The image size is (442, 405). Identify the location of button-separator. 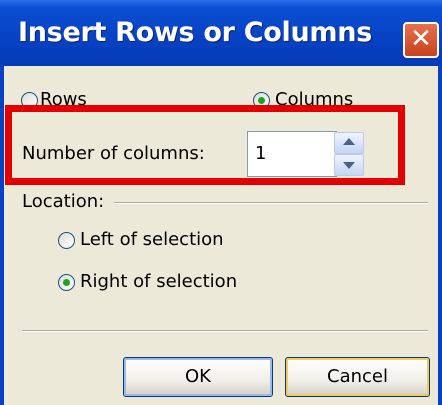
(225, 331).